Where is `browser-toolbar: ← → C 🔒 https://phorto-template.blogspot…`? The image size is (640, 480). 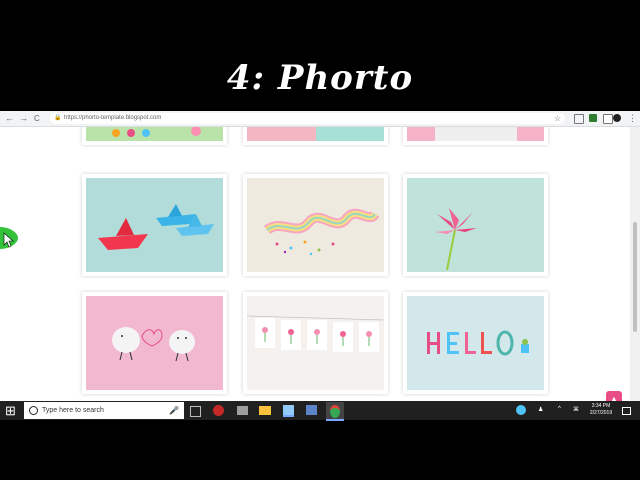 browser-toolbar: ← → C 🔒 https://phorto-template.blogspot… is located at coordinates (320, 119).